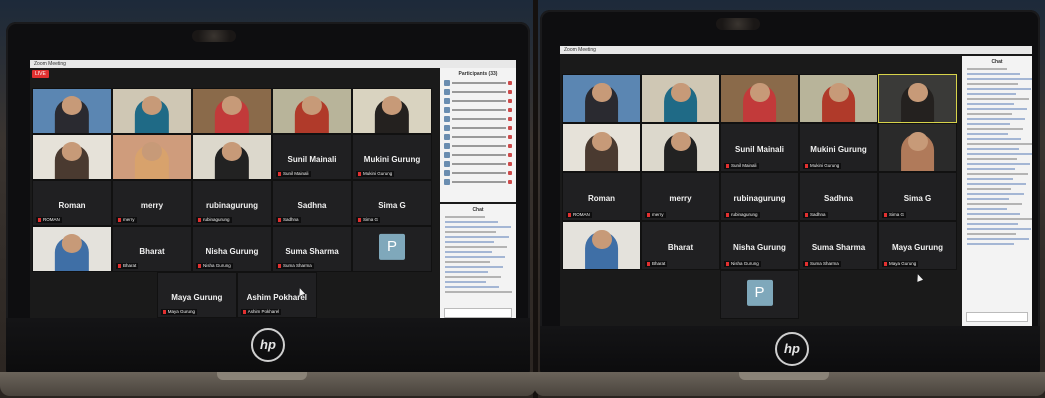 The image size is (1045, 398). What do you see at coordinates (214, 36) in the screenshot?
I see `webcam` at bounding box center [214, 36].